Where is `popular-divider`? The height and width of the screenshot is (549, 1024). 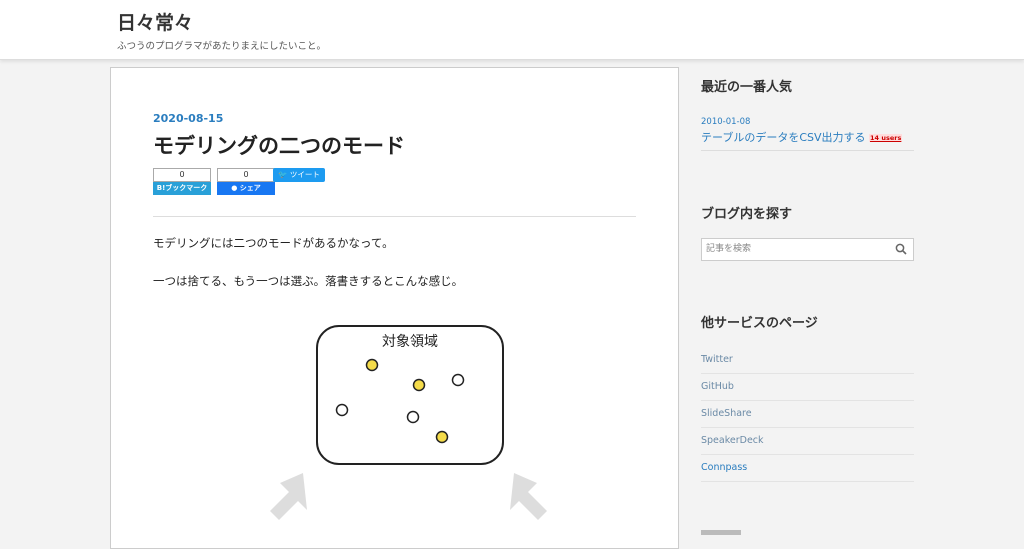
popular-divider is located at coordinates (807, 150).